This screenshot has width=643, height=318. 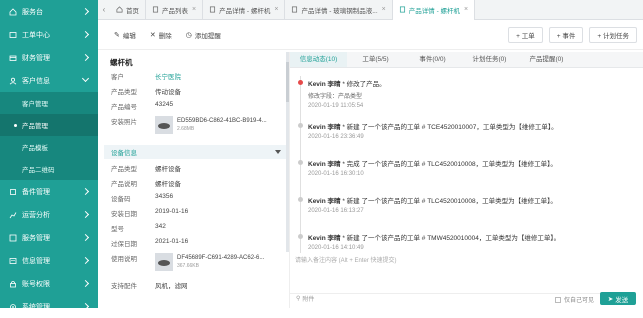 What do you see at coordinates (308, 299) in the screenshot?
I see `attach-label: 附件` at bounding box center [308, 299].